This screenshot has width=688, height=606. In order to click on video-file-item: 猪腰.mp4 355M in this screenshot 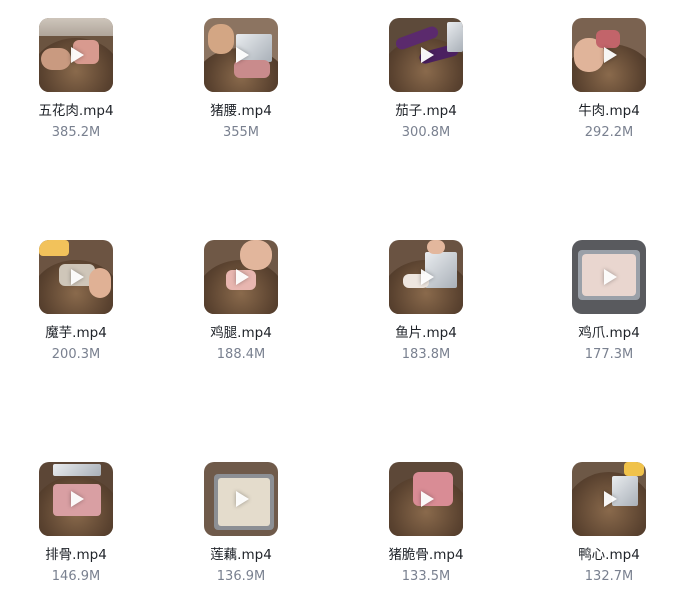, I will do `click(241, 88)`.